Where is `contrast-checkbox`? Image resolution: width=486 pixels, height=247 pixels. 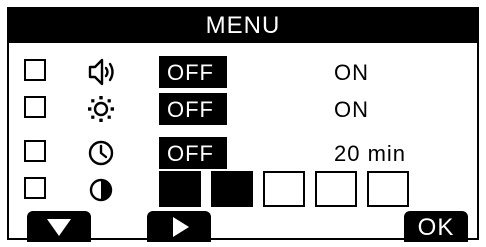
contrast-checkbox is located at coordinates (35, 188).